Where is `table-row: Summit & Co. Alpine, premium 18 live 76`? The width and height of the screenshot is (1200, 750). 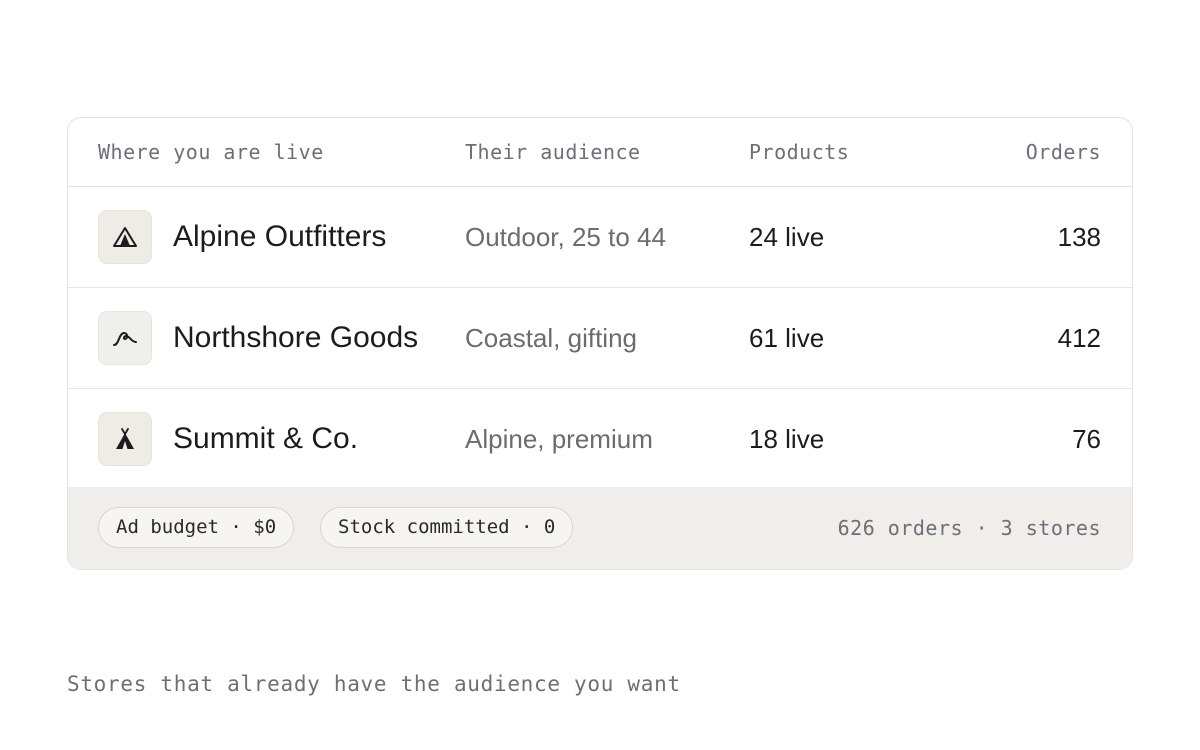 table-row: Summit & Co. Alpine, premium 18 live 76 is located at coordinates (600, 438).